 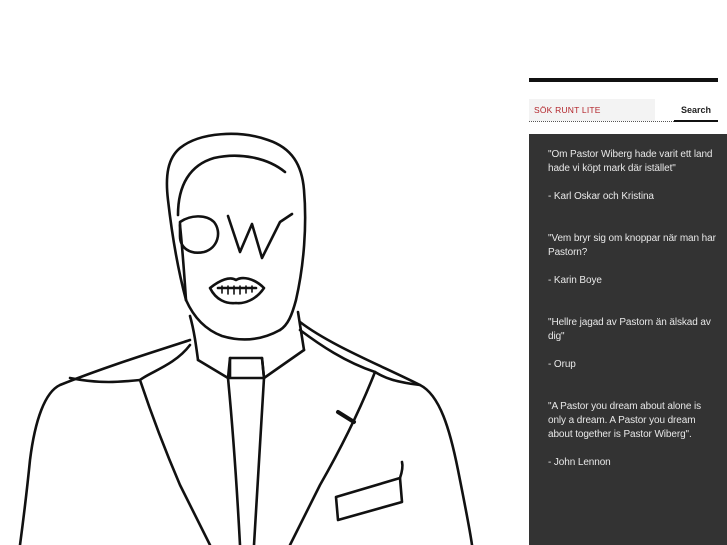 I want to click on search-button: Search, so click(x=696, y=110).